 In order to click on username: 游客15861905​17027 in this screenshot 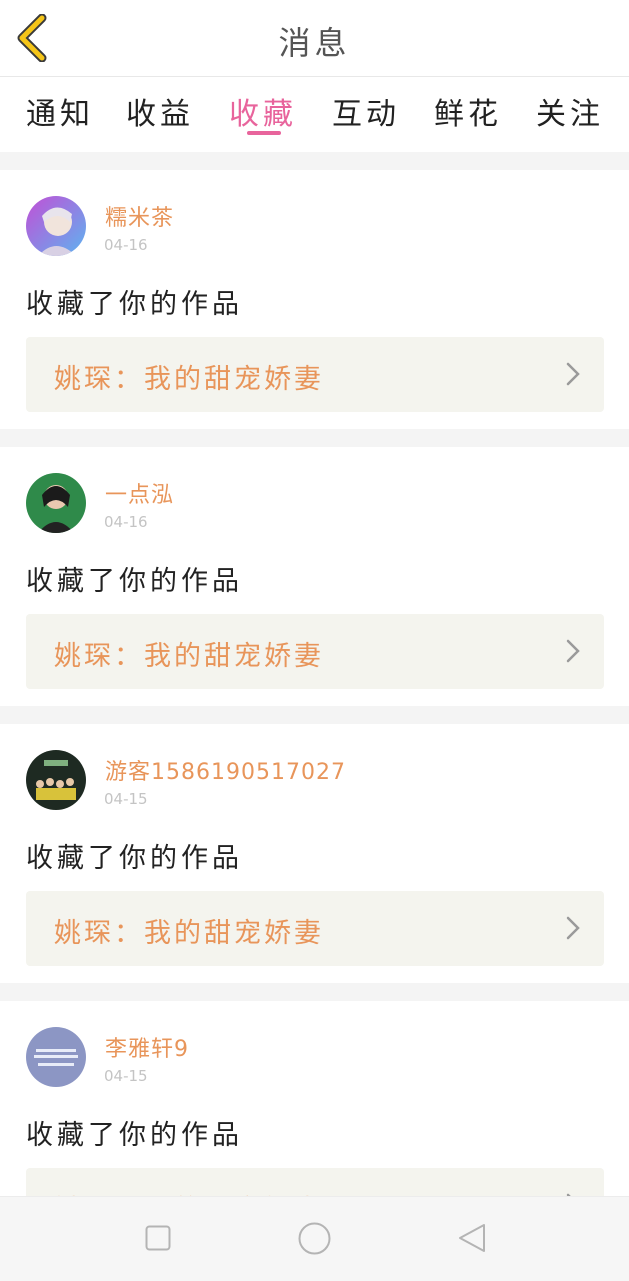, I will do `click(225, 770)`.